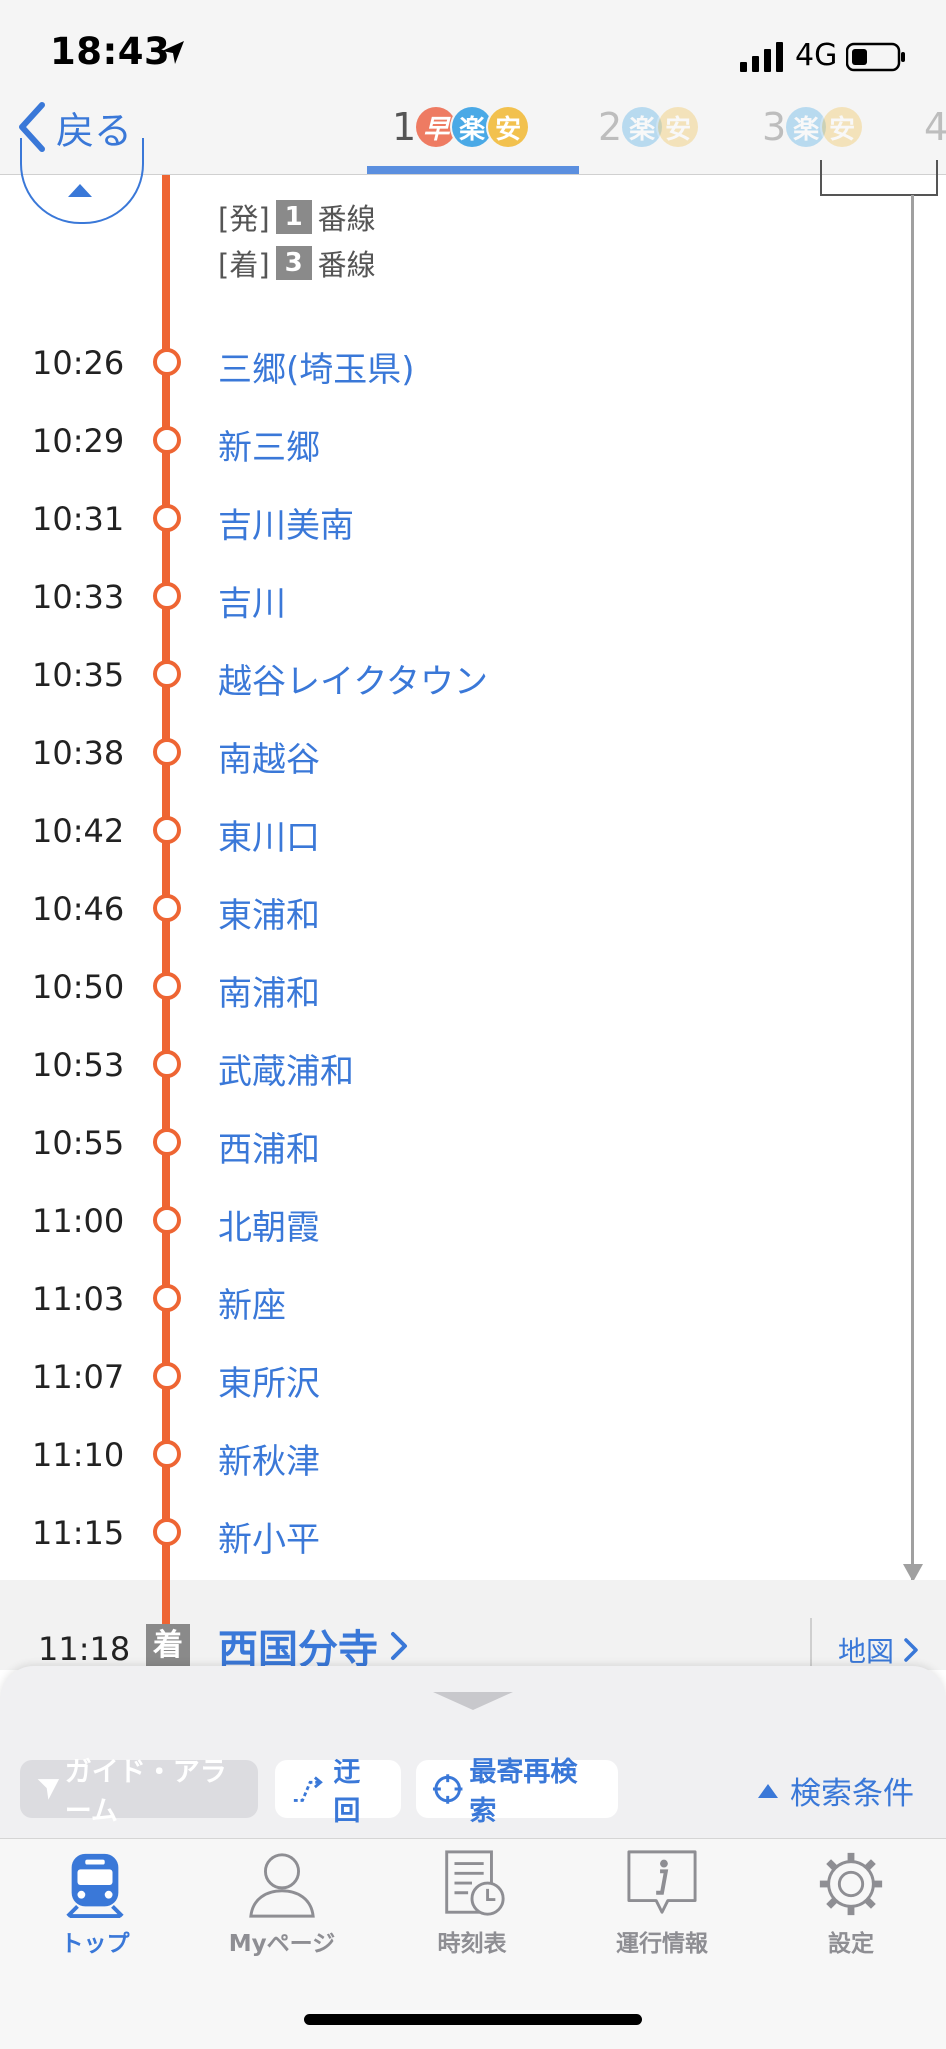 The image size is (946, 2049). What do you see at coordinates (473, 988) in the screenshot?
I see `stop-row: 10:50 南浦和` at bounding box center [473, 988].